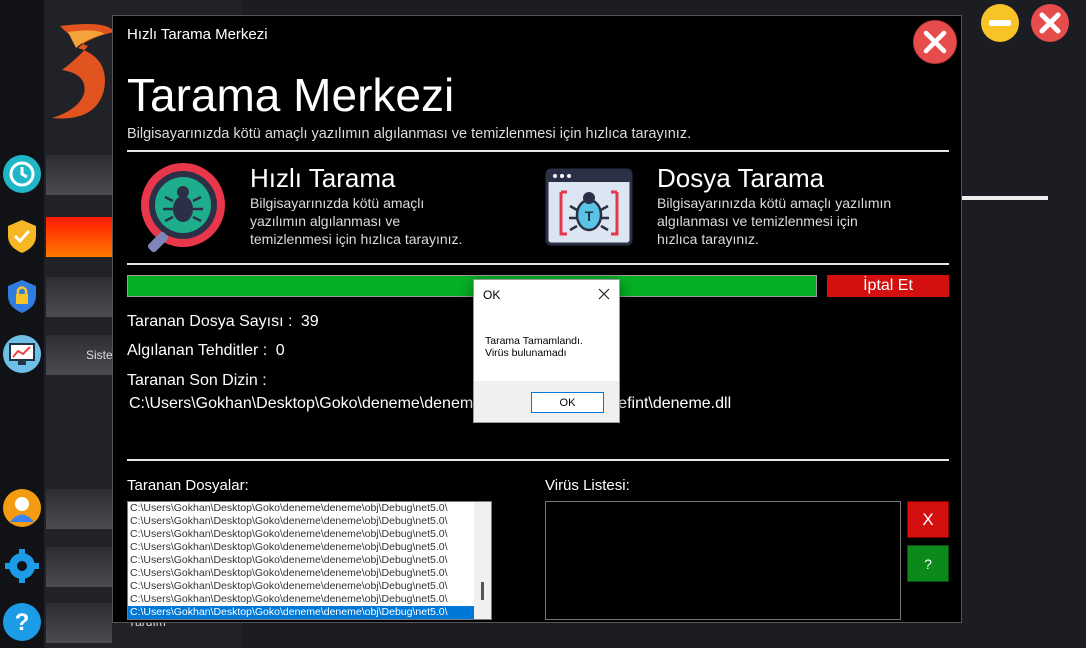 The height and width of the screenshot is (648, 1086). What do you see at coordinates (589, 216) in the screenshot?
I see `svg-text: T` at bounding box center [589, 216].